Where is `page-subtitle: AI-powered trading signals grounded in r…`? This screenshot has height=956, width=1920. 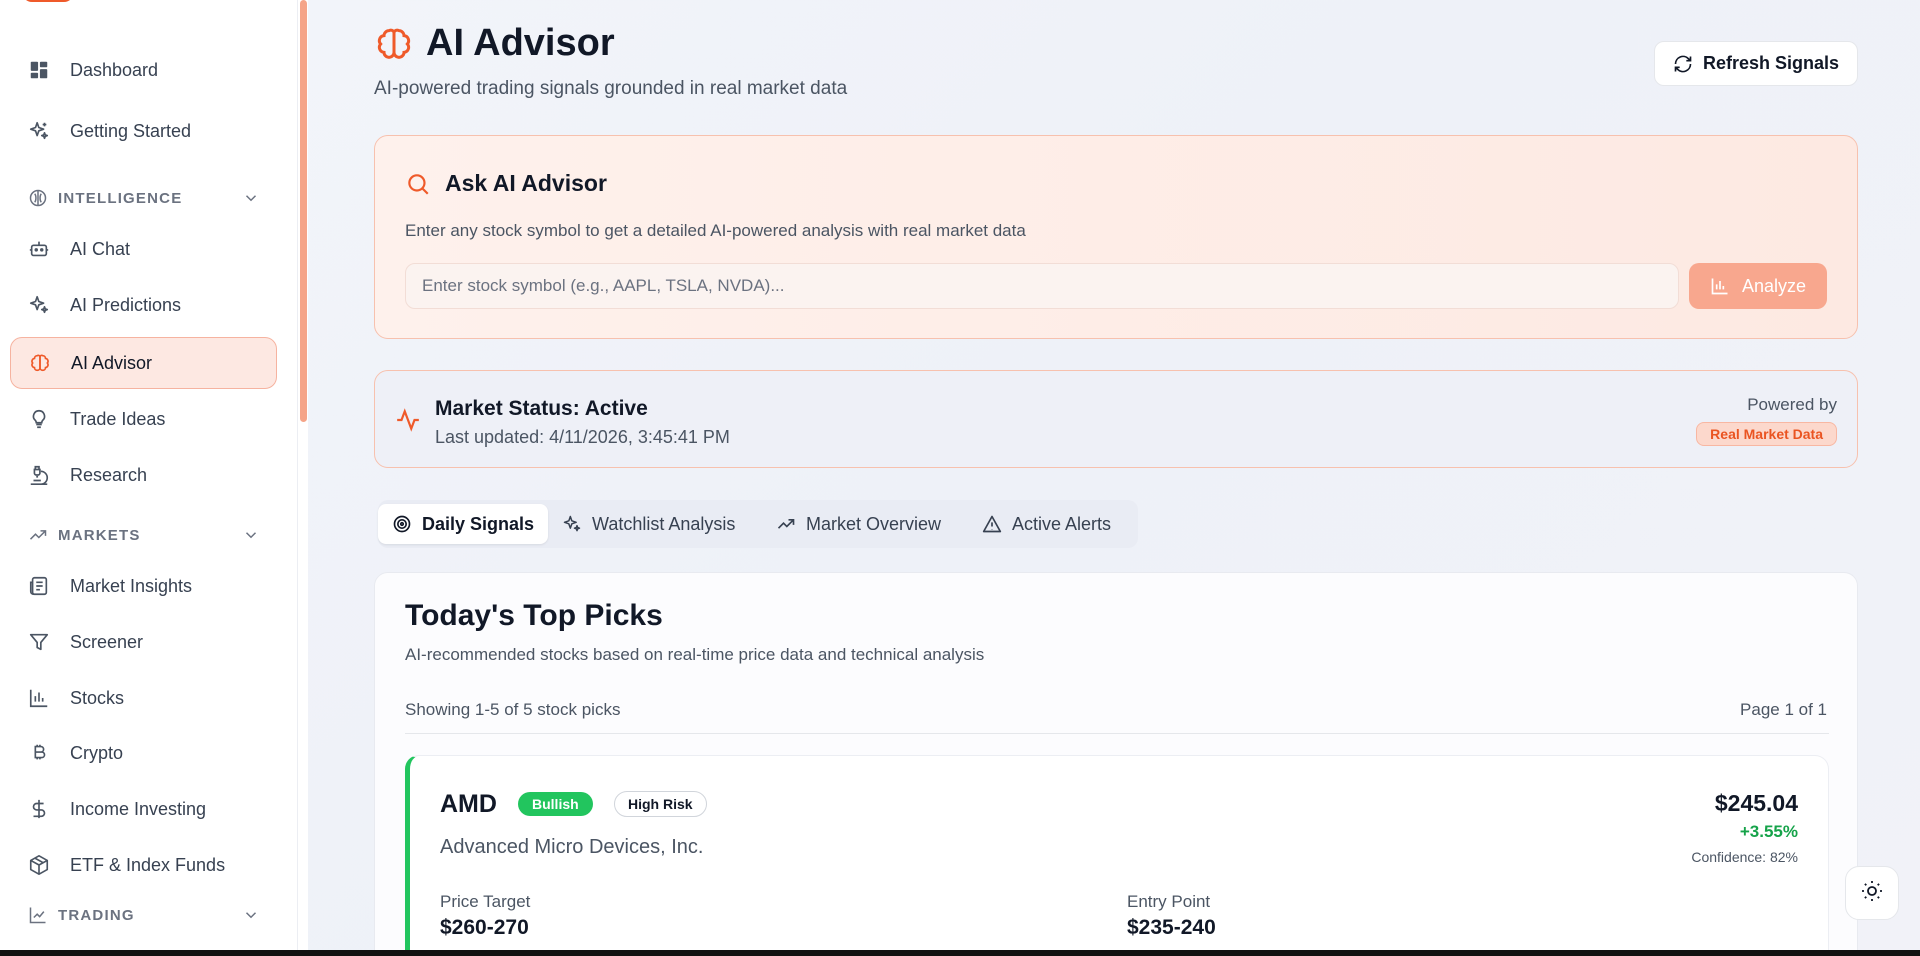
page-subtitle: AI-powered trading signals grounded in r… is located at coordinates (611, 88).